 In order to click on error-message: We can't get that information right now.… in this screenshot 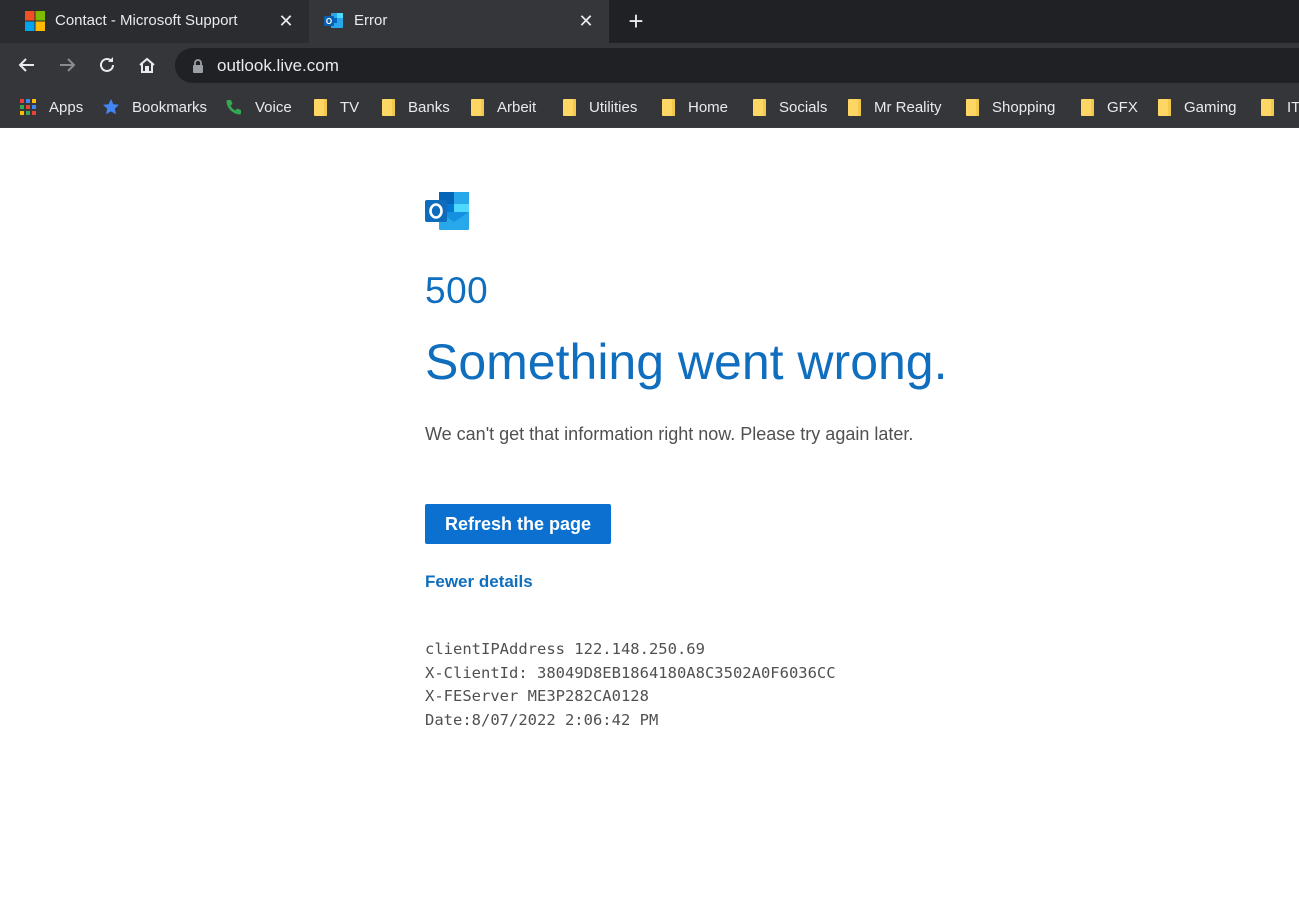, I will do `click(669, 434)`.